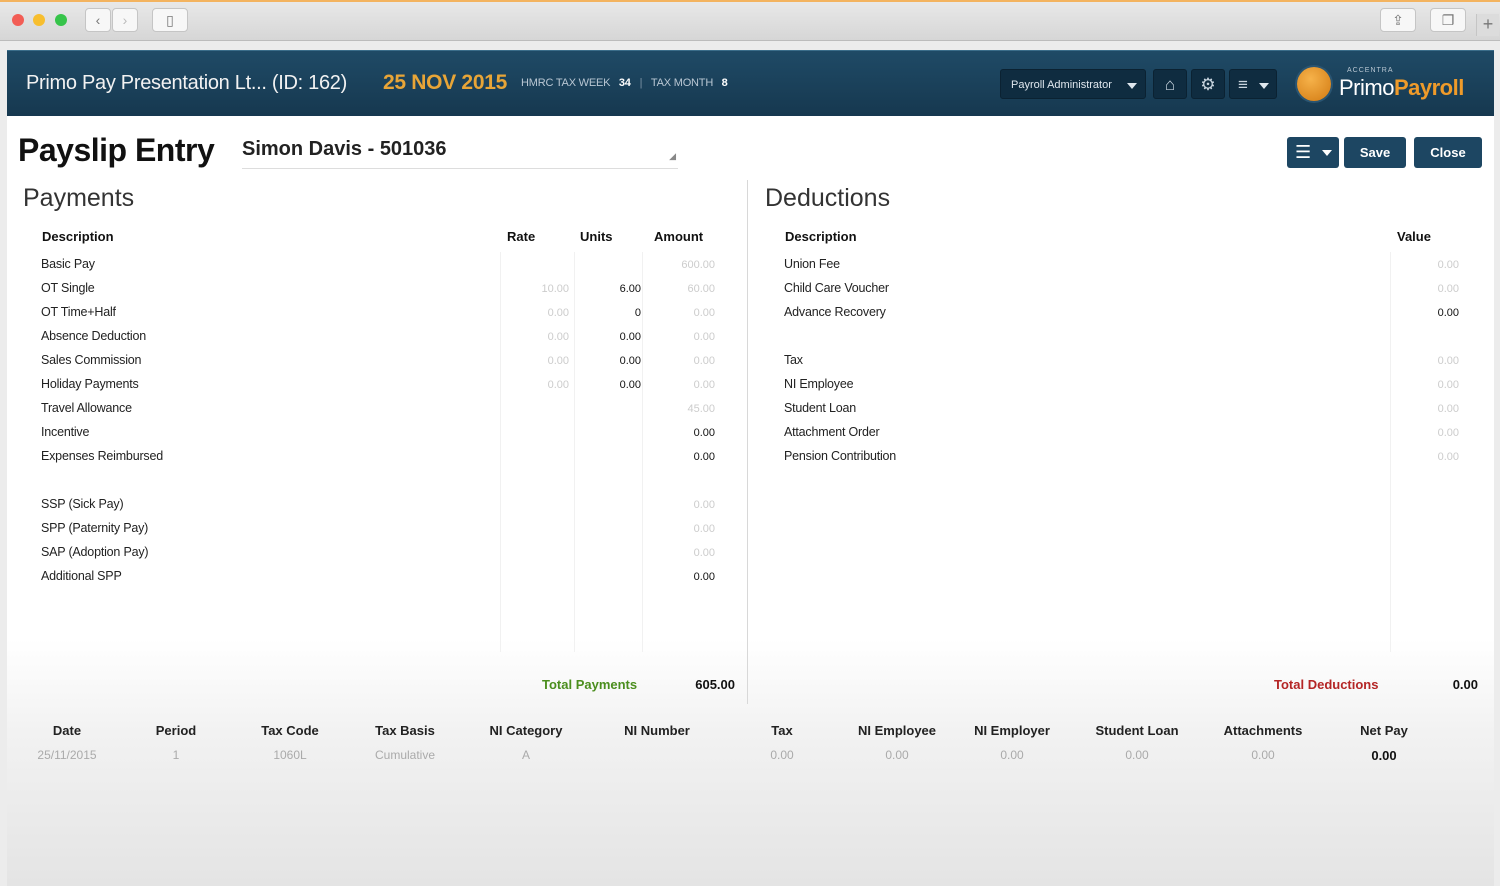  Describe the element at coordinates (405, 730) in the screenshot. I see `summary-col-header: Tax Basis` at that location.